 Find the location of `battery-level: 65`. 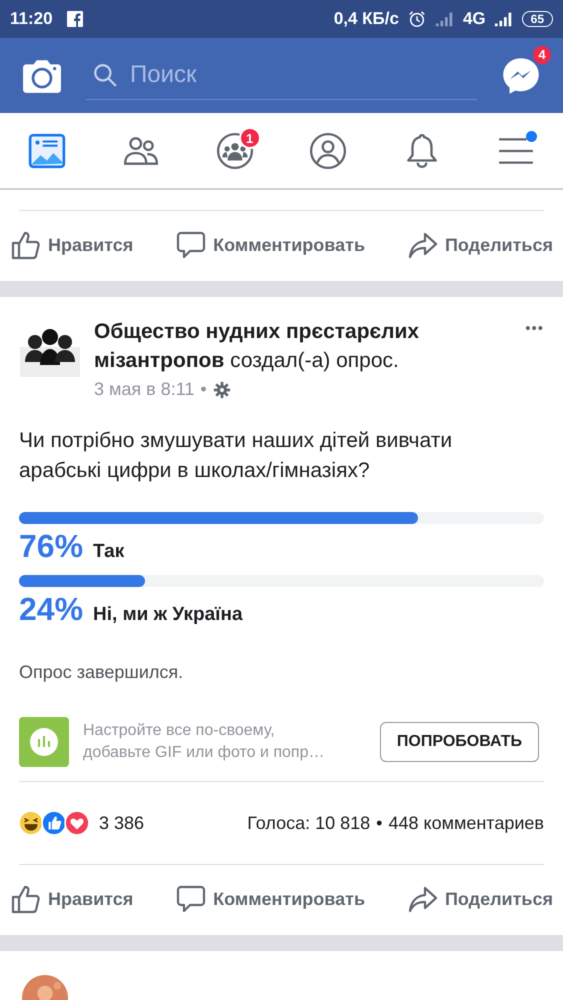

battery-level: 65 is located at coordinates (537, 19).